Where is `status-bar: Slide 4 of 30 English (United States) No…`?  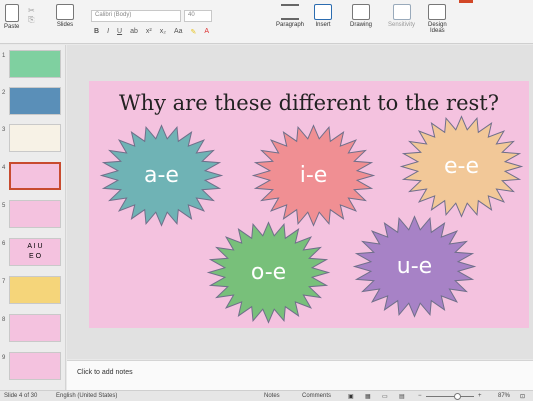 status-bar: Slide 4 of 30 English (United States) No… is located at coordinates (266, 395).